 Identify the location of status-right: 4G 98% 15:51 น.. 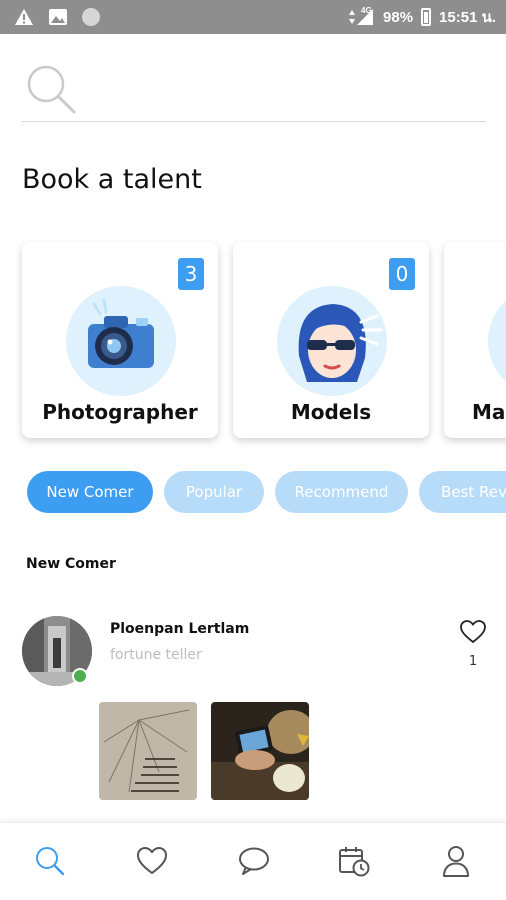
(421, 17).